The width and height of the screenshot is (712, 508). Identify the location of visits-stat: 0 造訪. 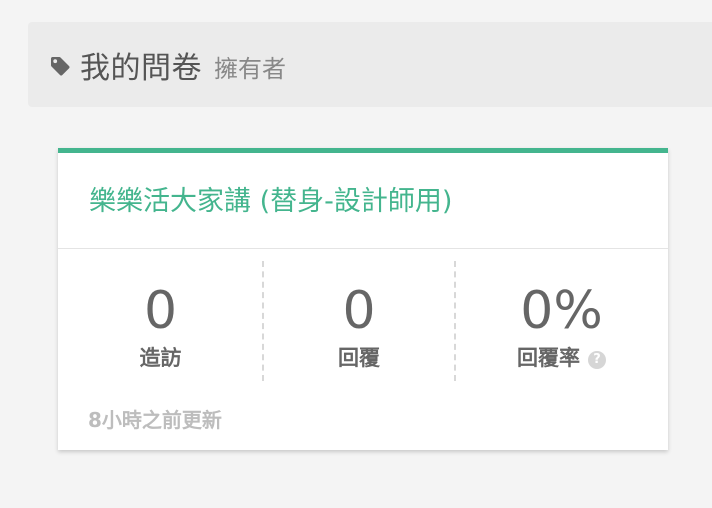
(160, 315).